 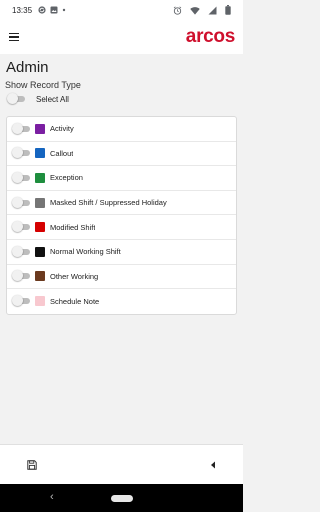 What do you see at coordinates (74, 276) in the screenshot?
I see `record-type-label: Other Working` at bounding box center [74, 276].